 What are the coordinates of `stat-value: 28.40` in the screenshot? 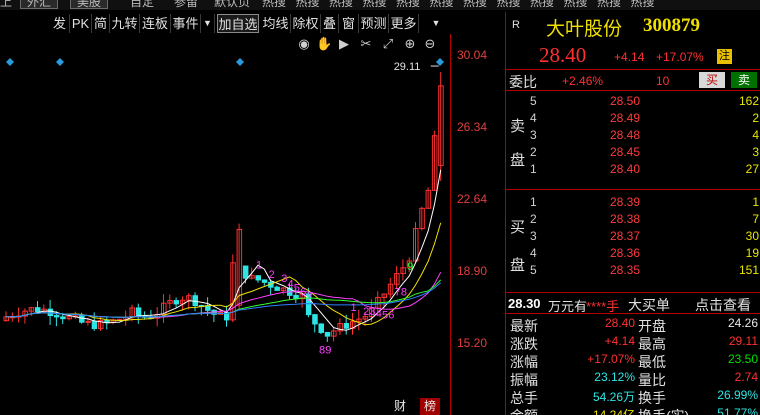 It's located at (619, 323).